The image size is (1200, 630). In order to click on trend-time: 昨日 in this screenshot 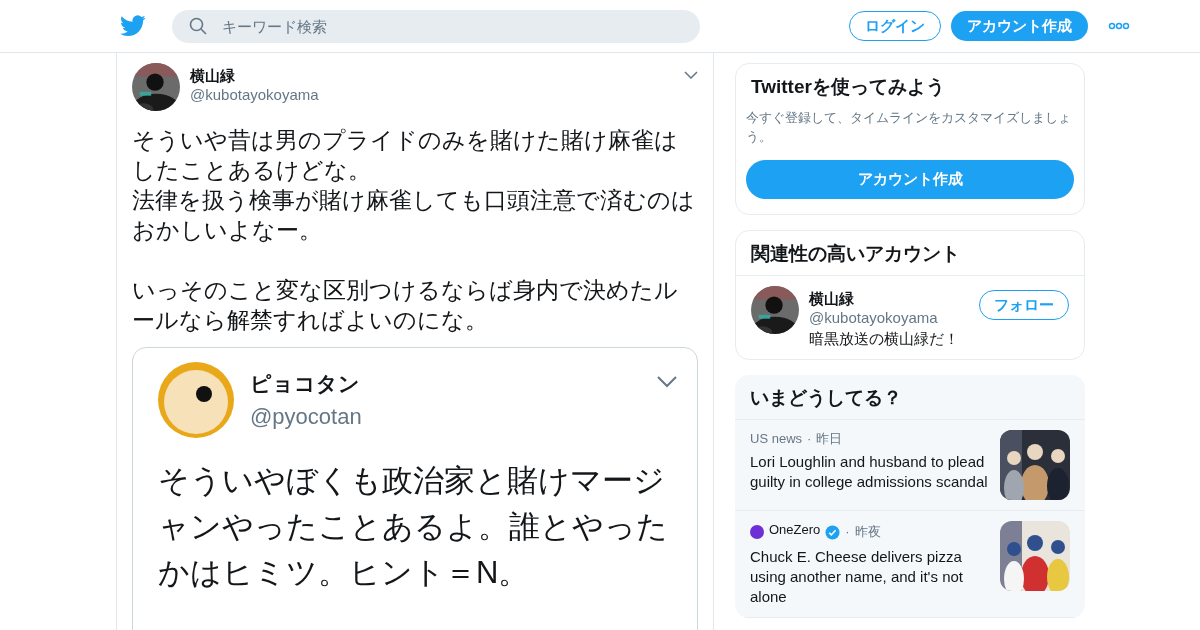, I will do `click(829, 439)`.